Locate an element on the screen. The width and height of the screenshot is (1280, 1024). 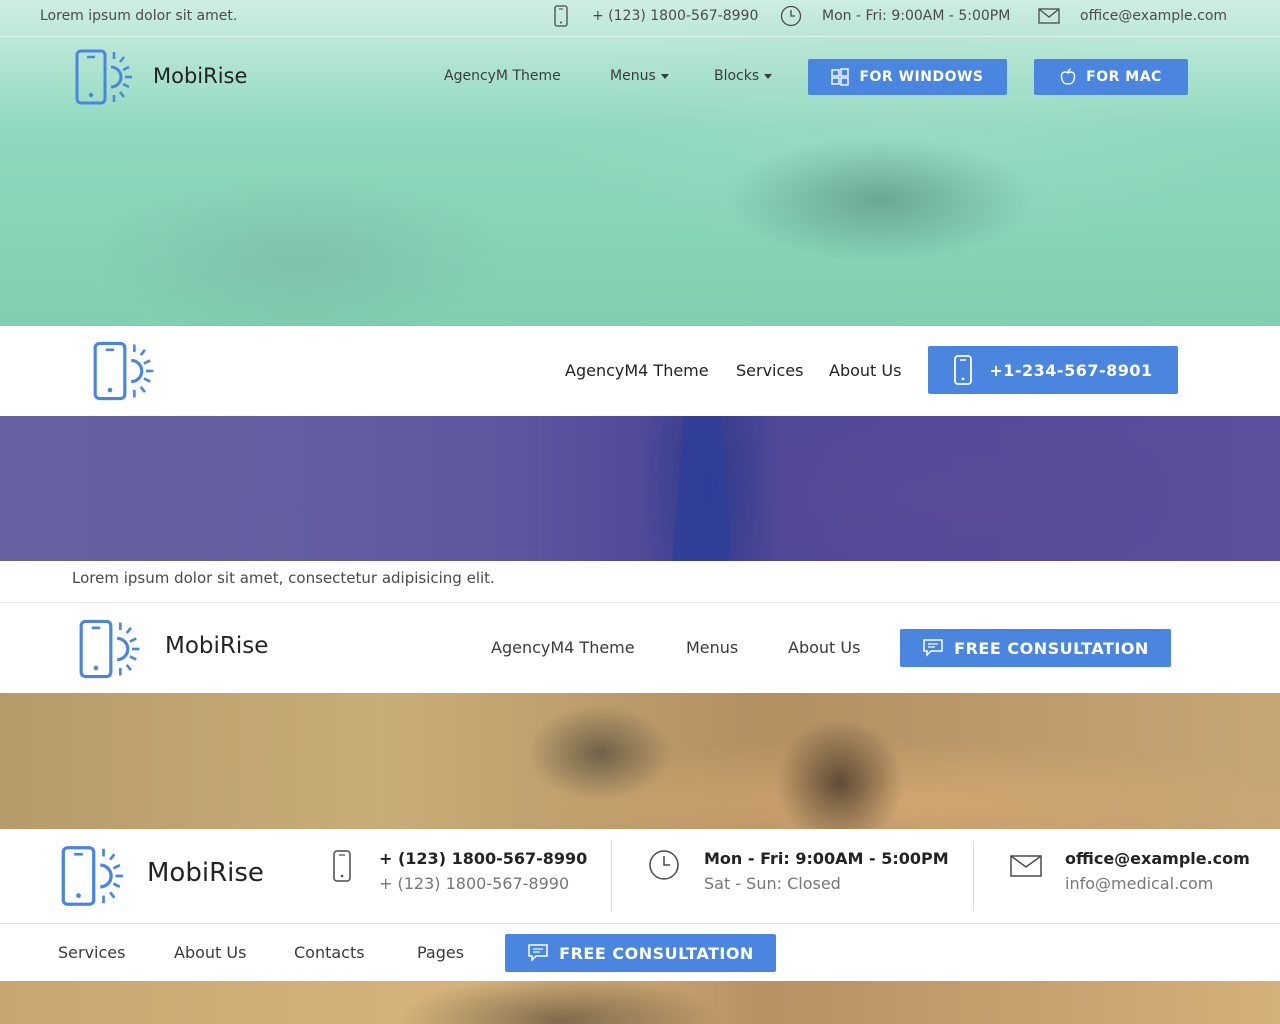
hours-secondary: Sat - Sun: Closed is located at coordinates (772, 883).